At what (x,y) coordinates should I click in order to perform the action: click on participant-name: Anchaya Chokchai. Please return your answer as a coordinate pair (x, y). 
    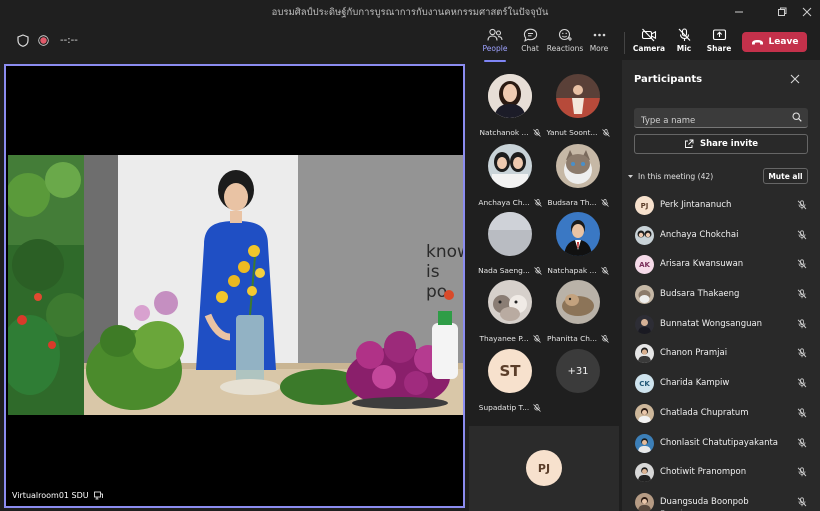
    Looking at the image, I should click on (699, 234).